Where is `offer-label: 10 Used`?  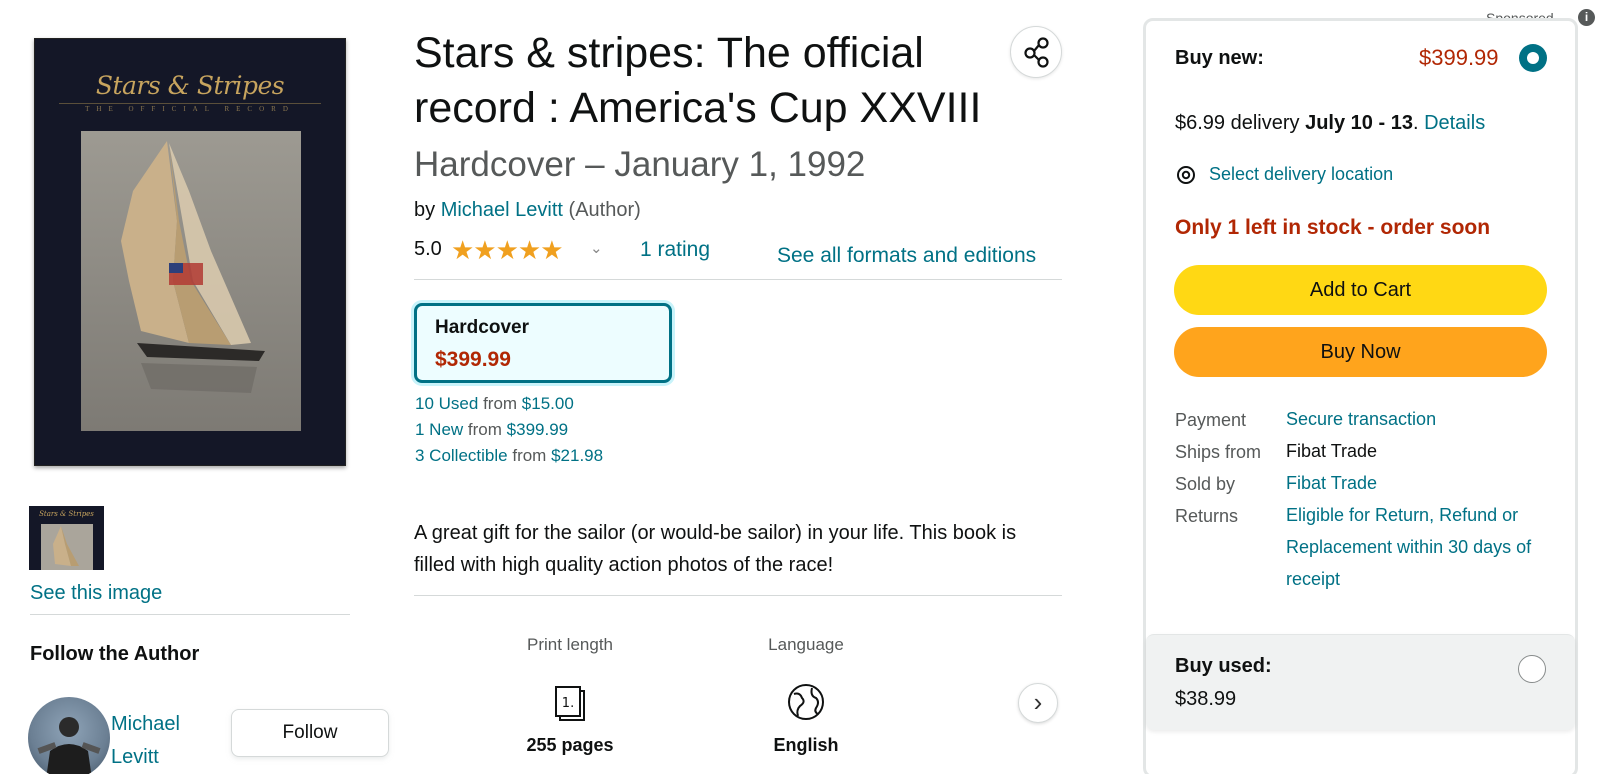
offer-label: 10 Used is located at coordinates (446, 403).